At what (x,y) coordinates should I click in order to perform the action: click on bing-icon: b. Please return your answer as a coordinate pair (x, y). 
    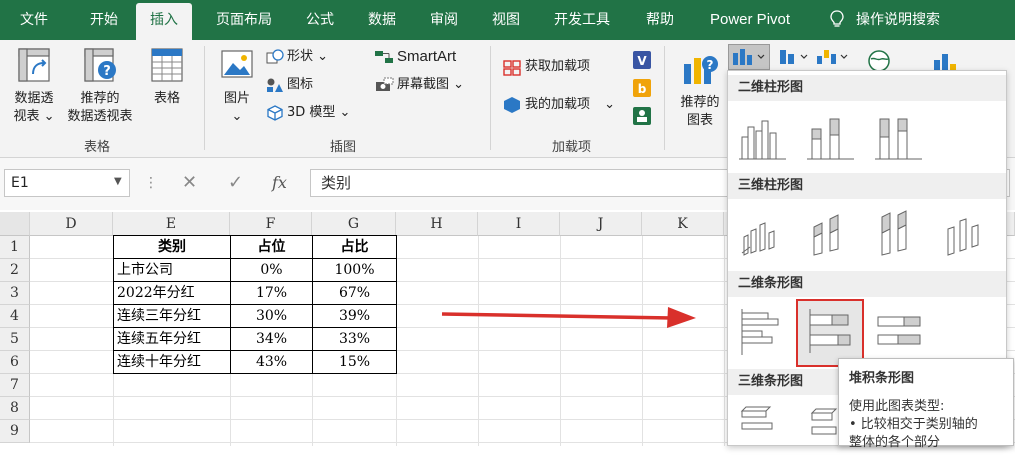
    Looking at the image, I should click on (642, 88).